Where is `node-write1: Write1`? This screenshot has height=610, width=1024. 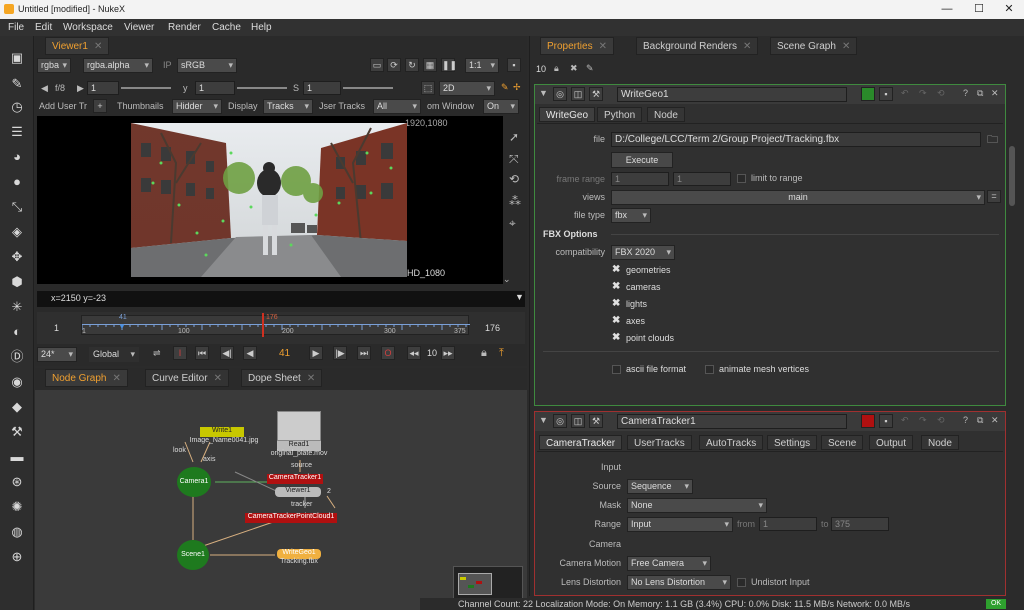 node-write1: Write1 is located at coordinates (222, 432).